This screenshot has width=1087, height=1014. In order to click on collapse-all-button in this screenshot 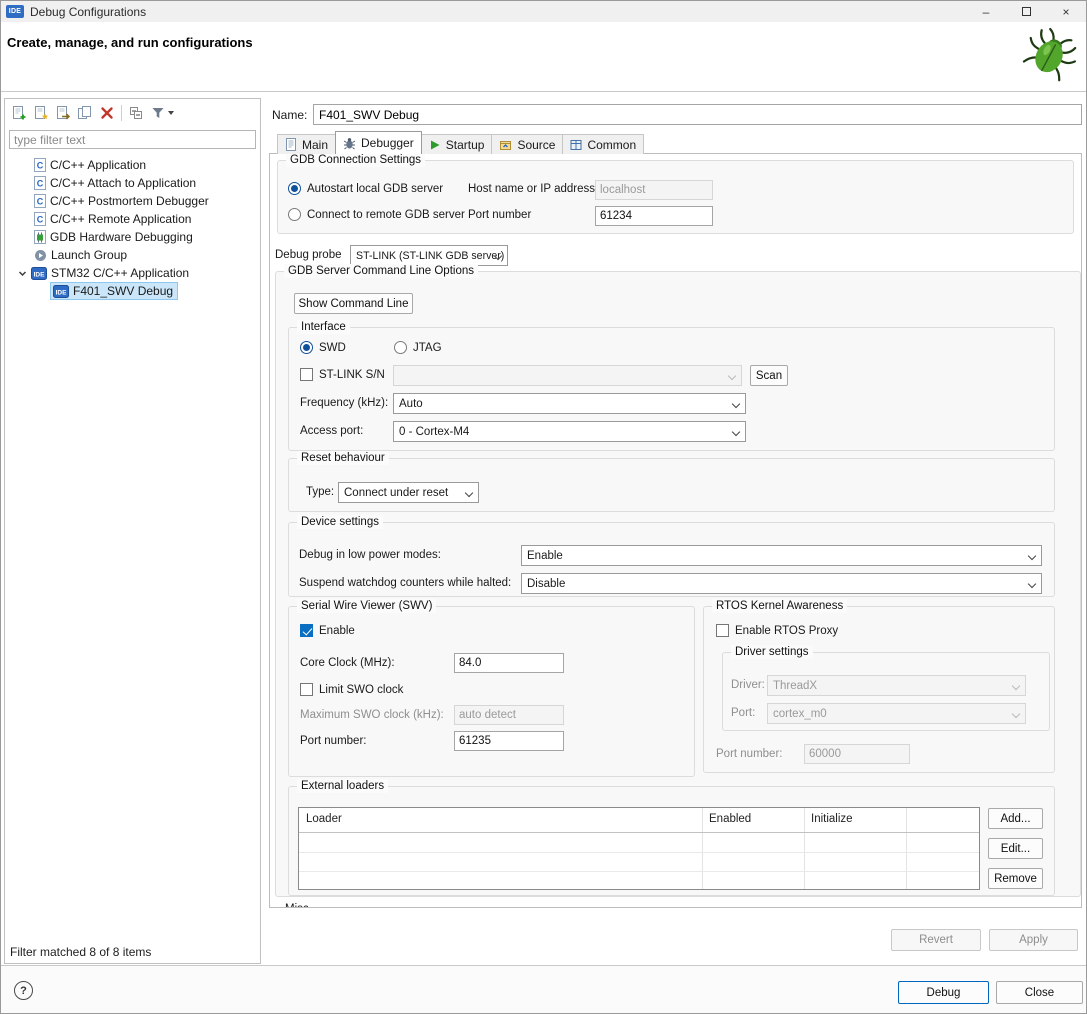, I will do `click(136, 113)`.